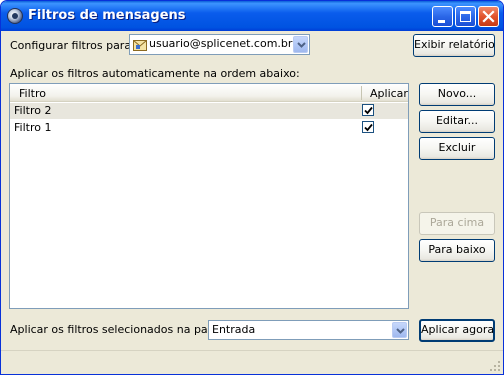 The width and height of the screenshot is (504, 375). I want to click on filter-name: Filtro 2, so click(33, 110).